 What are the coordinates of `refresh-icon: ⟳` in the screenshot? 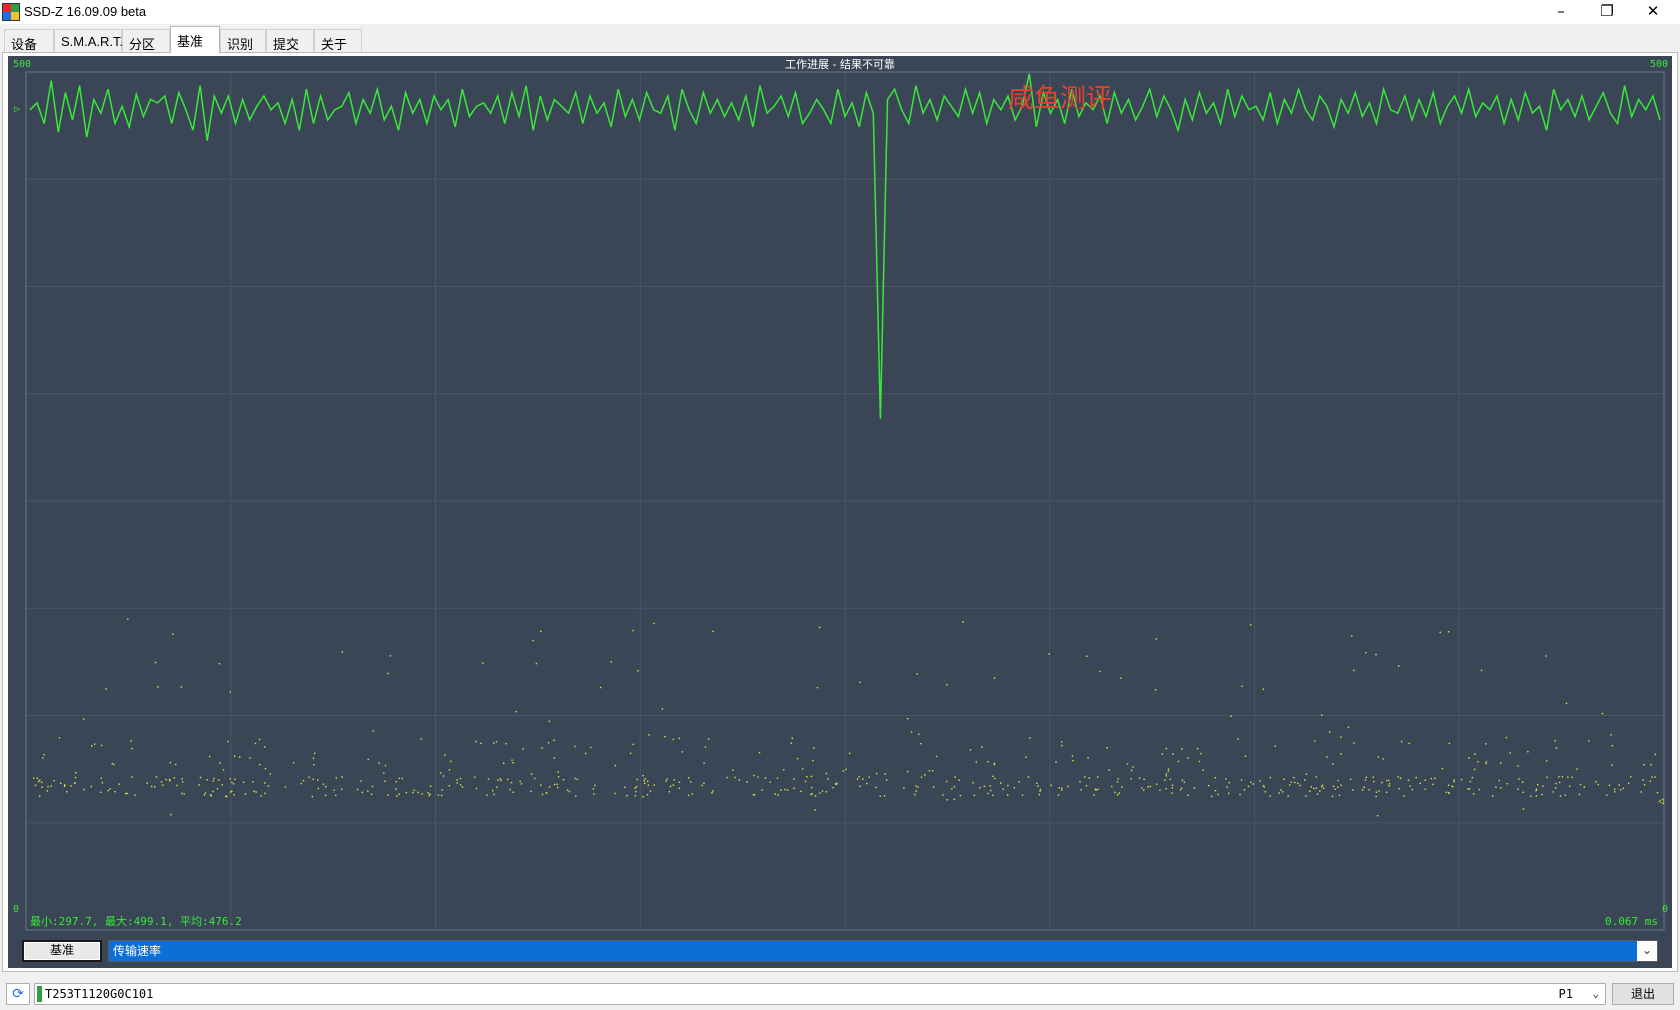 It's located at (18, 994).